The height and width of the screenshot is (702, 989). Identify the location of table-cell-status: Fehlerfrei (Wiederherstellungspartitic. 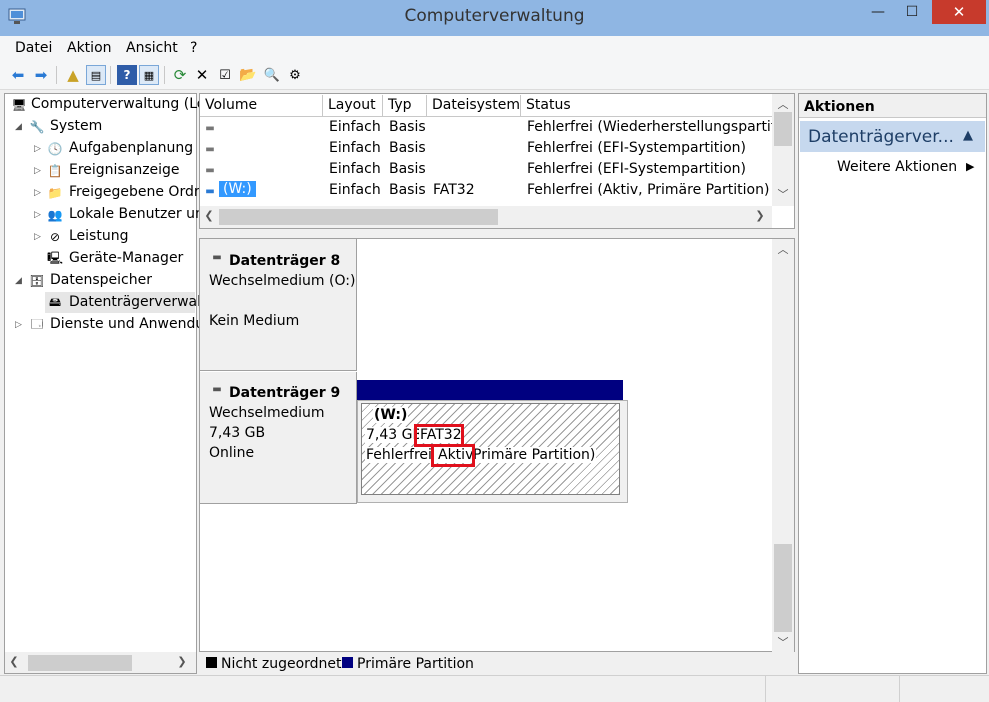
(649, 127).